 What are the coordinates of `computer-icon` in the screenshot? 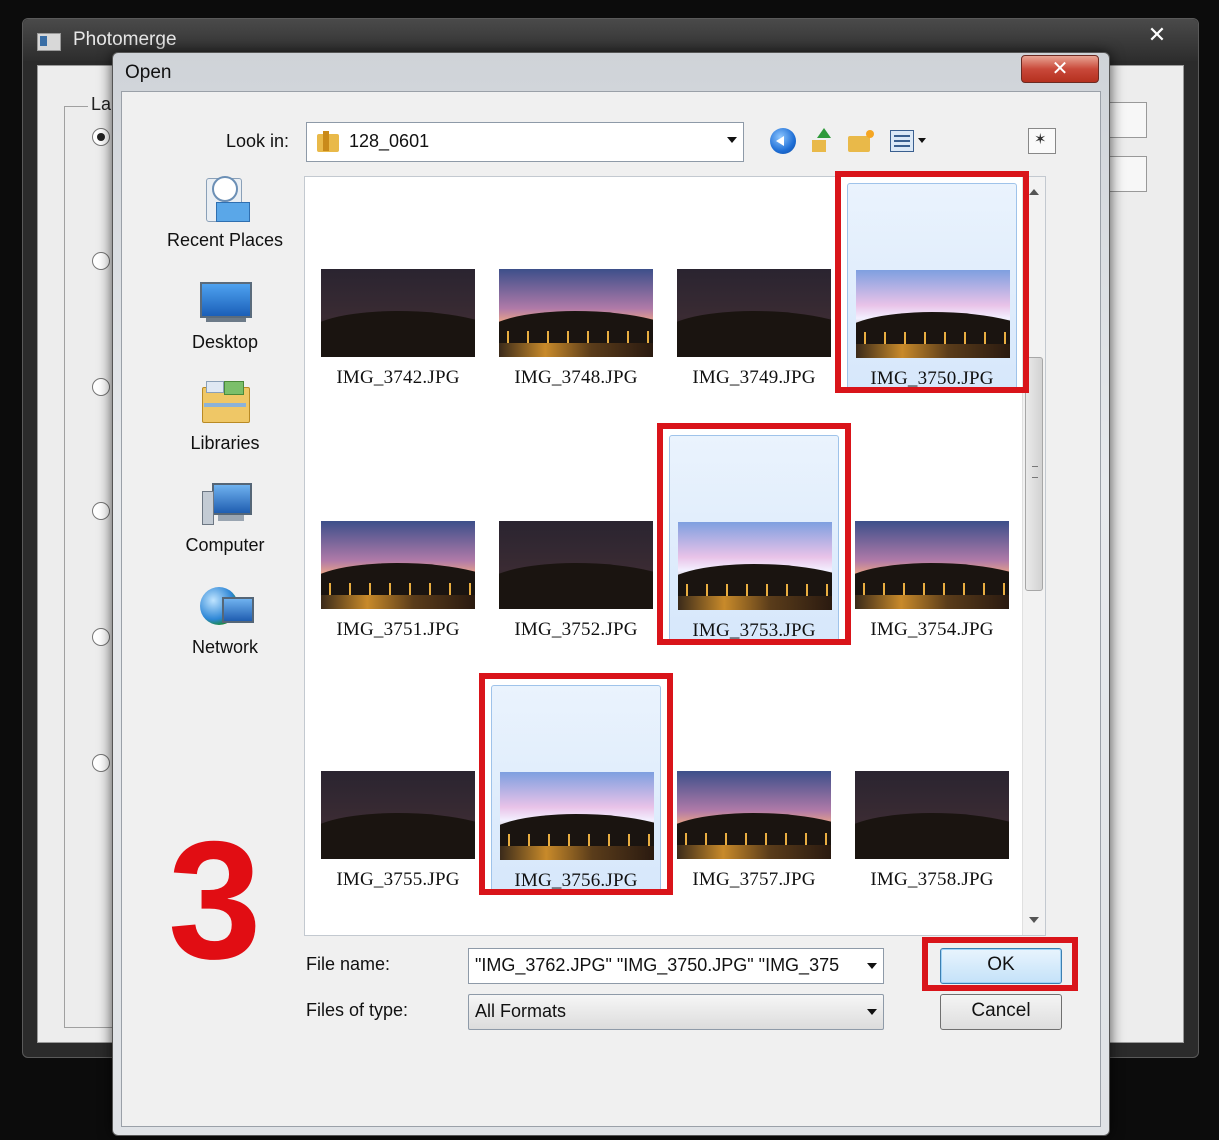 It's located at (225, 506).